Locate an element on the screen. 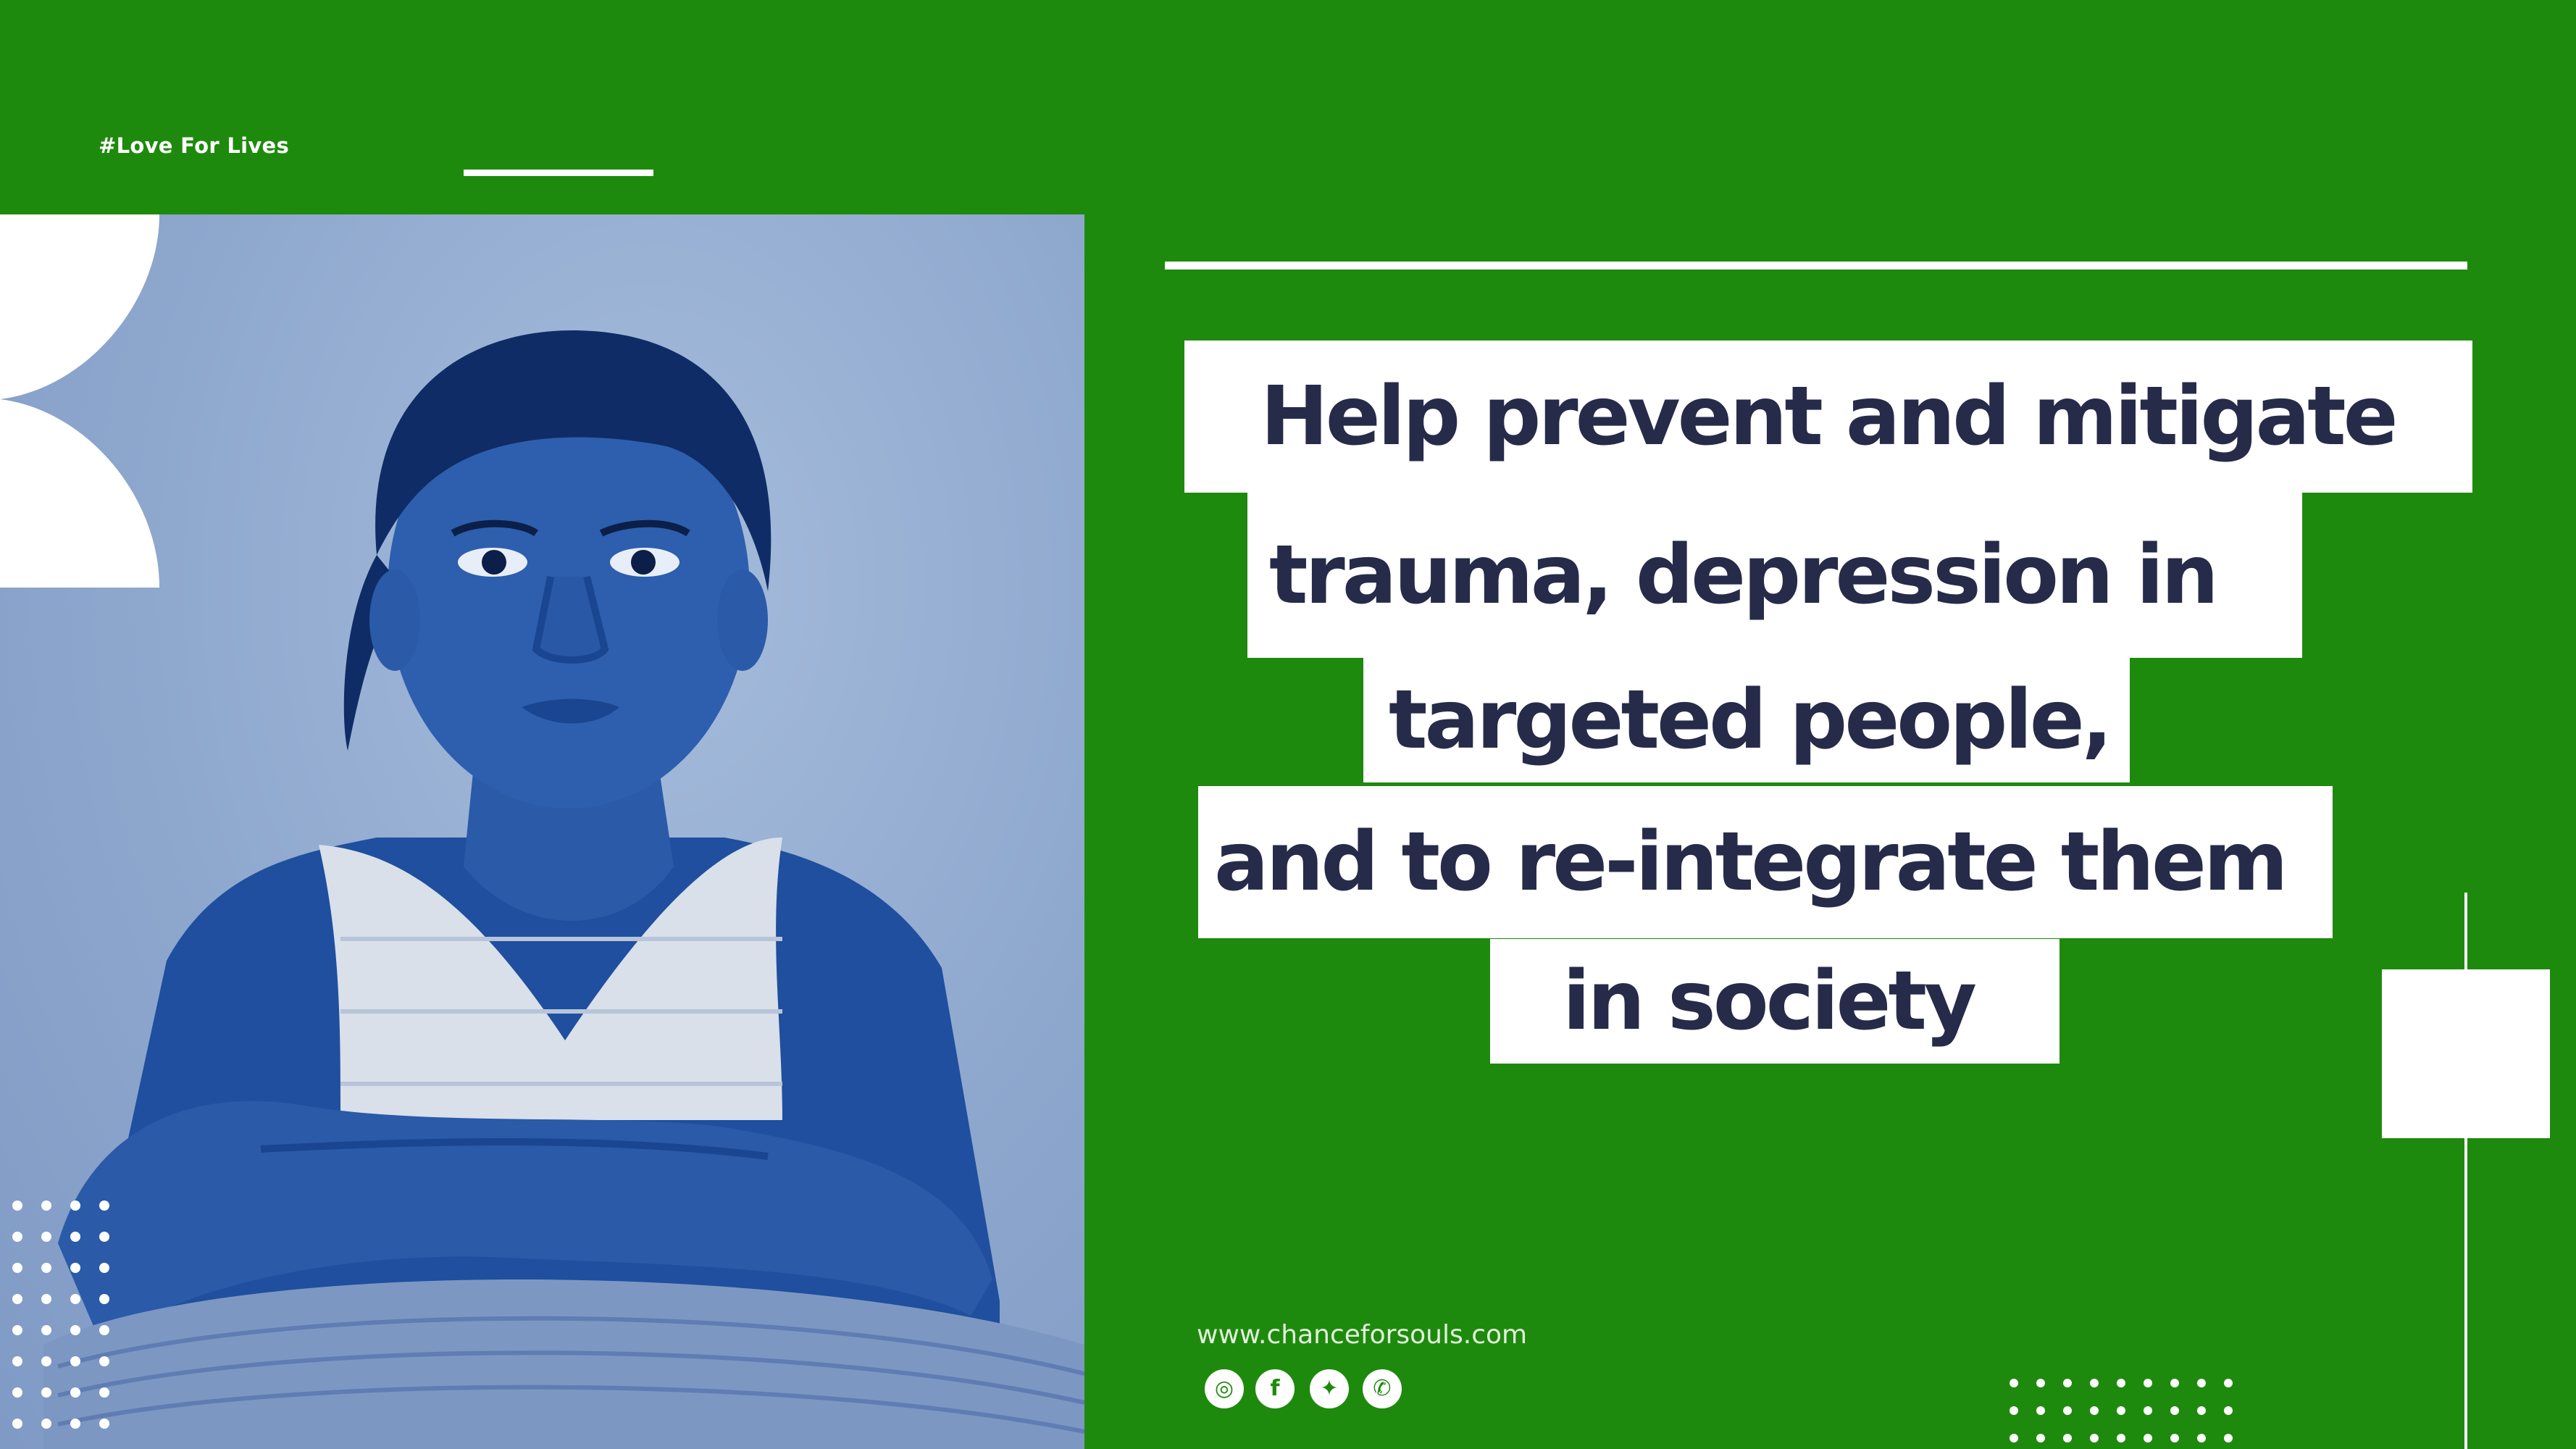 This screenshot has width=2576, height=1449. short-divider-line is located at coordinates (558, 173).